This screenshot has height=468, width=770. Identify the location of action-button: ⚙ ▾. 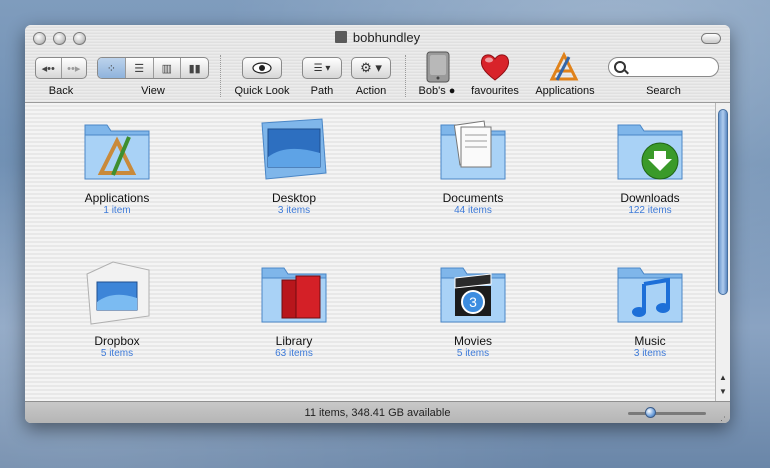
(371, 68).